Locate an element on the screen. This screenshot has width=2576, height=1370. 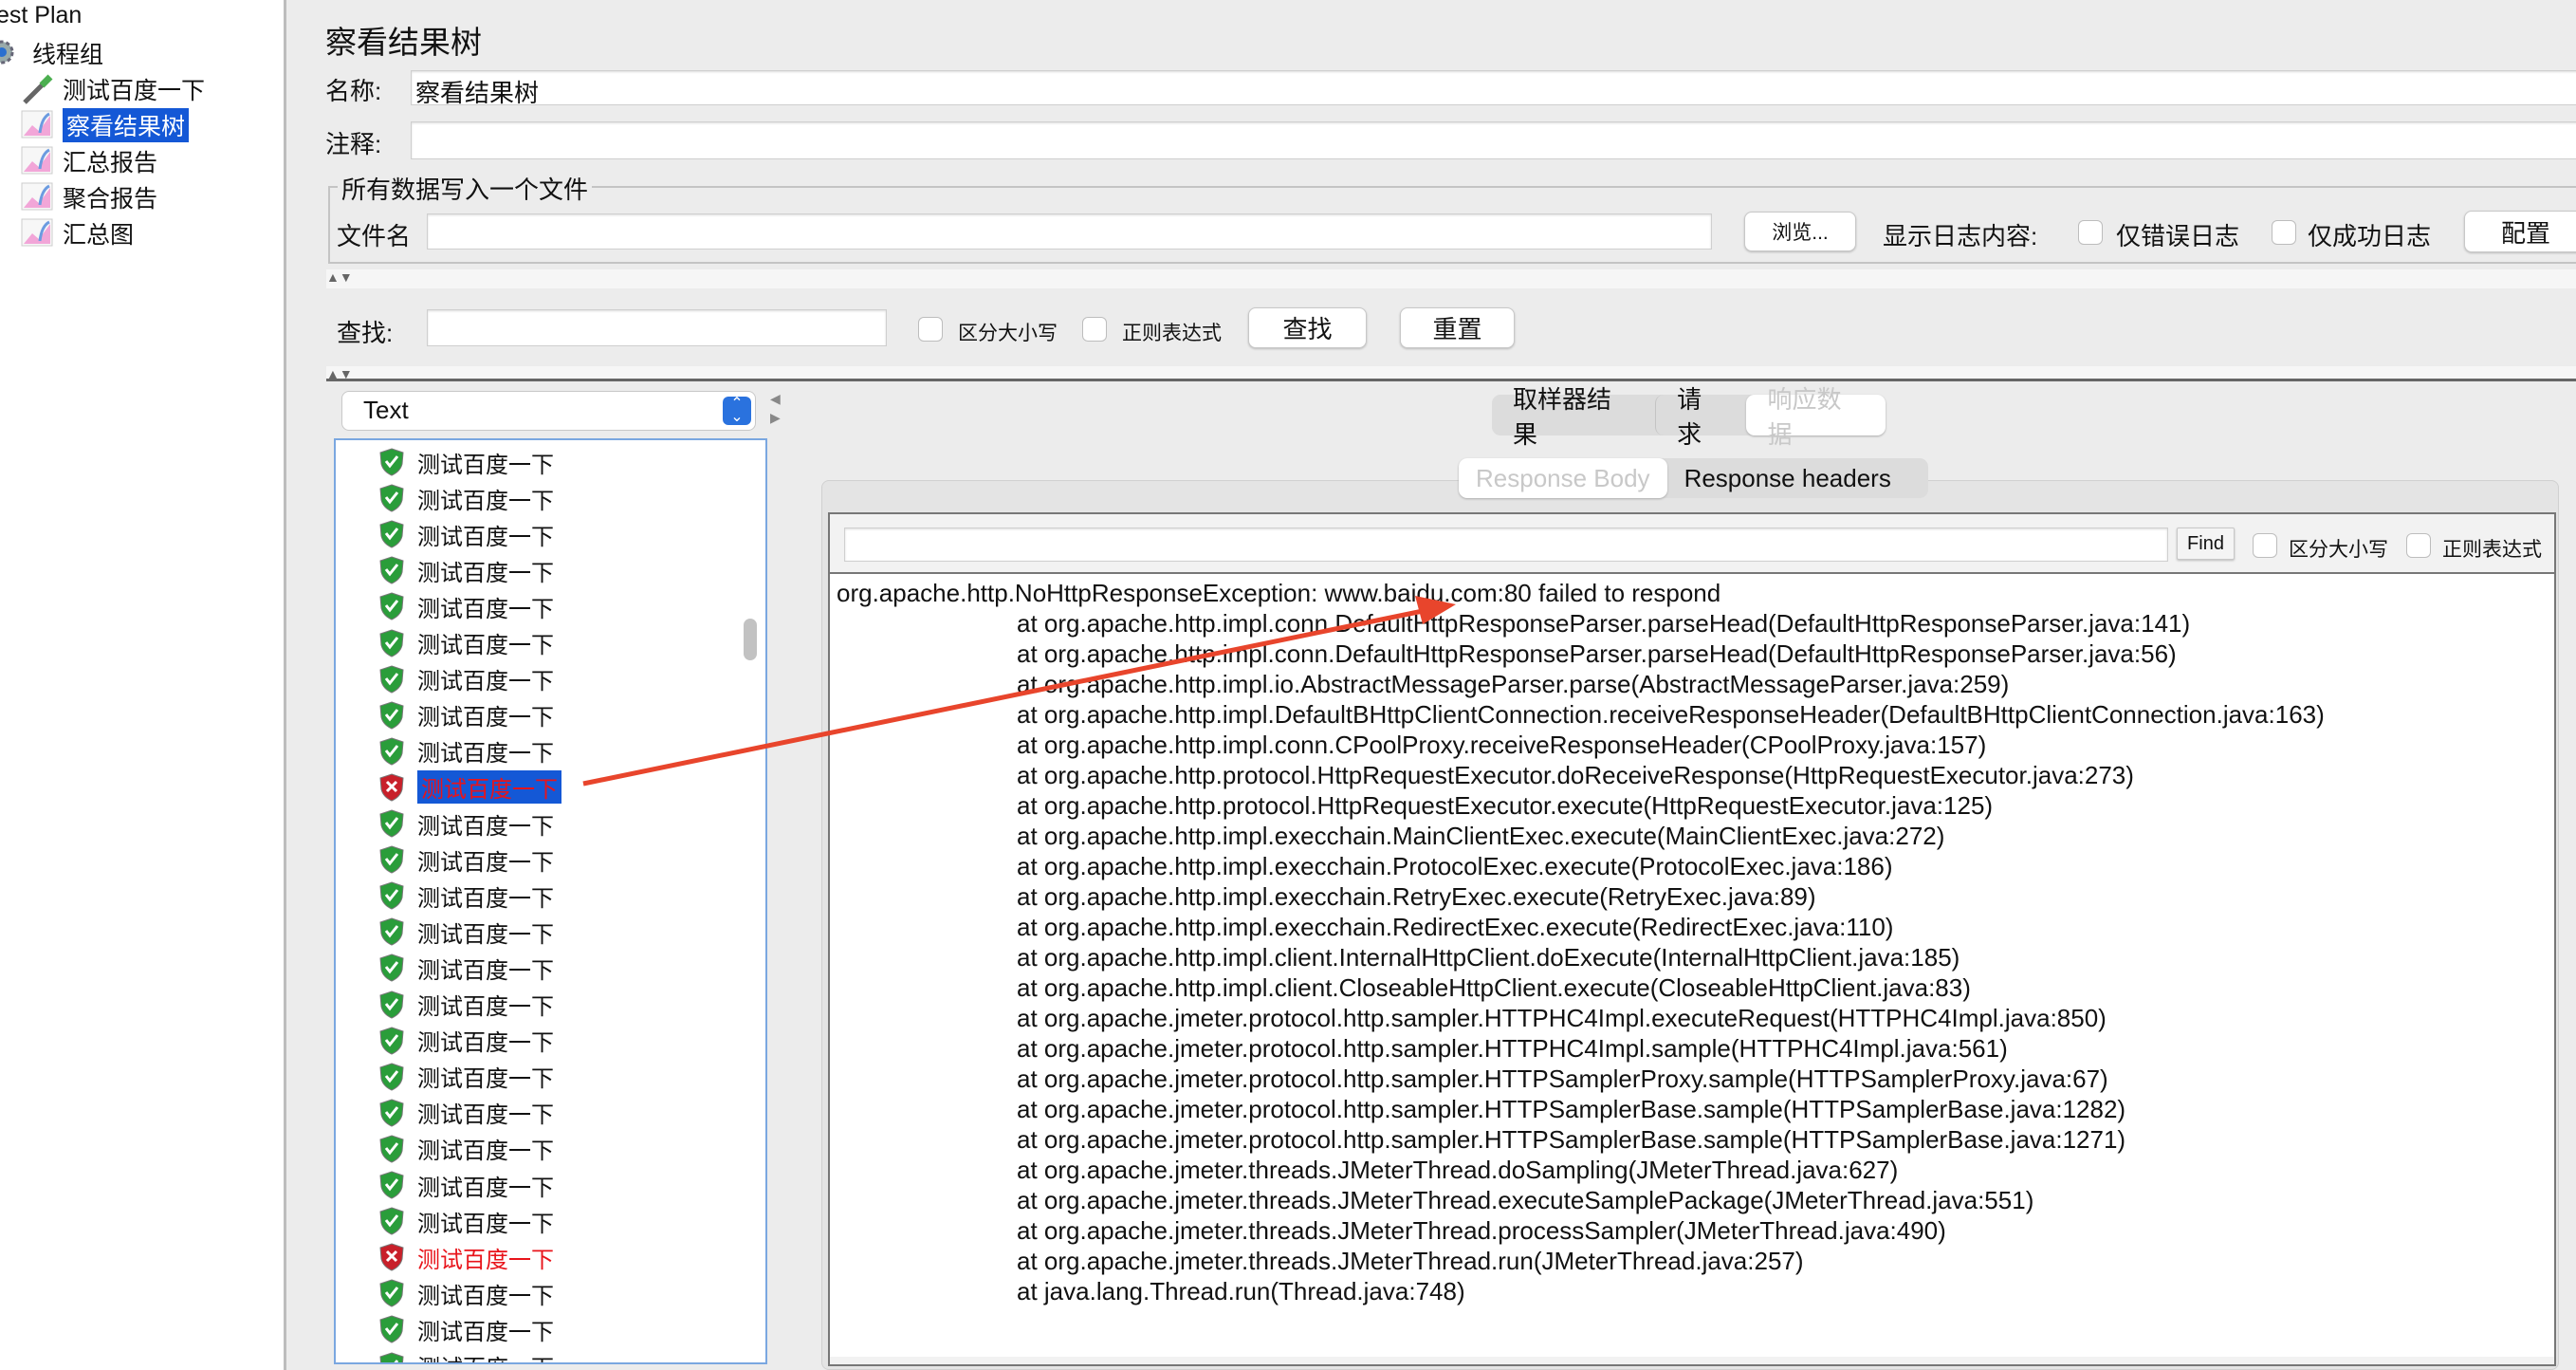
comment-label: 注释: is located at coordinates (353, 144).